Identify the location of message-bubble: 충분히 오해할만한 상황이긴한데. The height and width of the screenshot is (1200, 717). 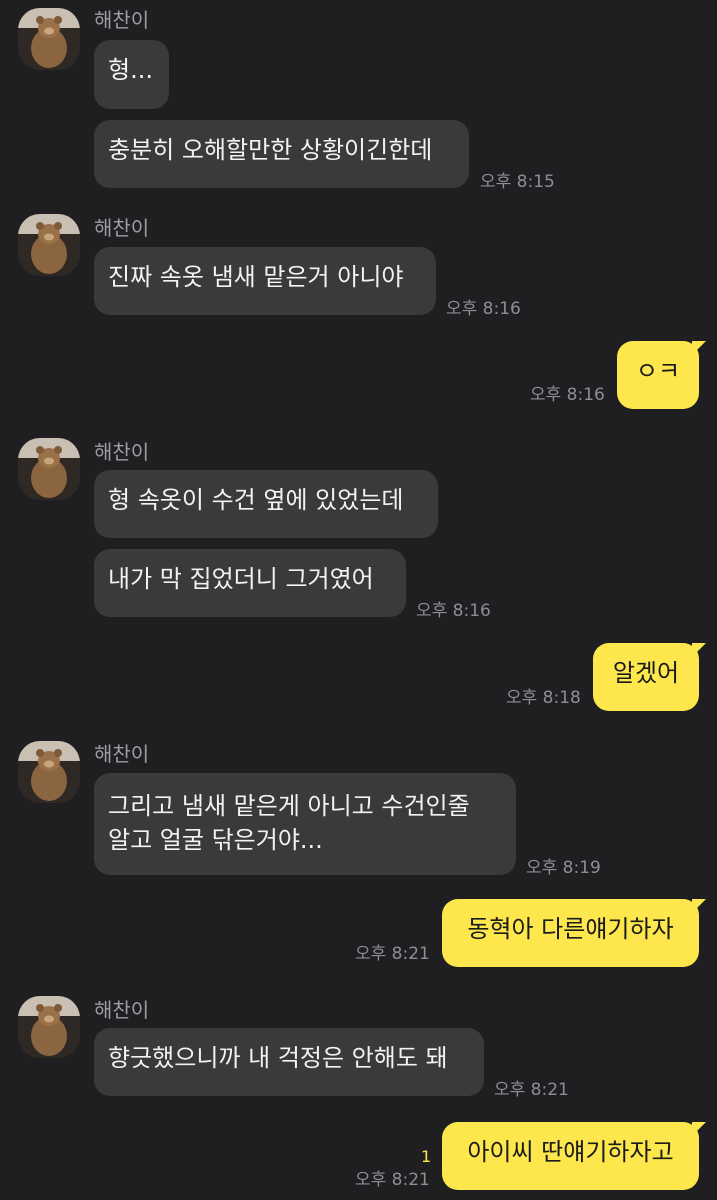
(281, 154).